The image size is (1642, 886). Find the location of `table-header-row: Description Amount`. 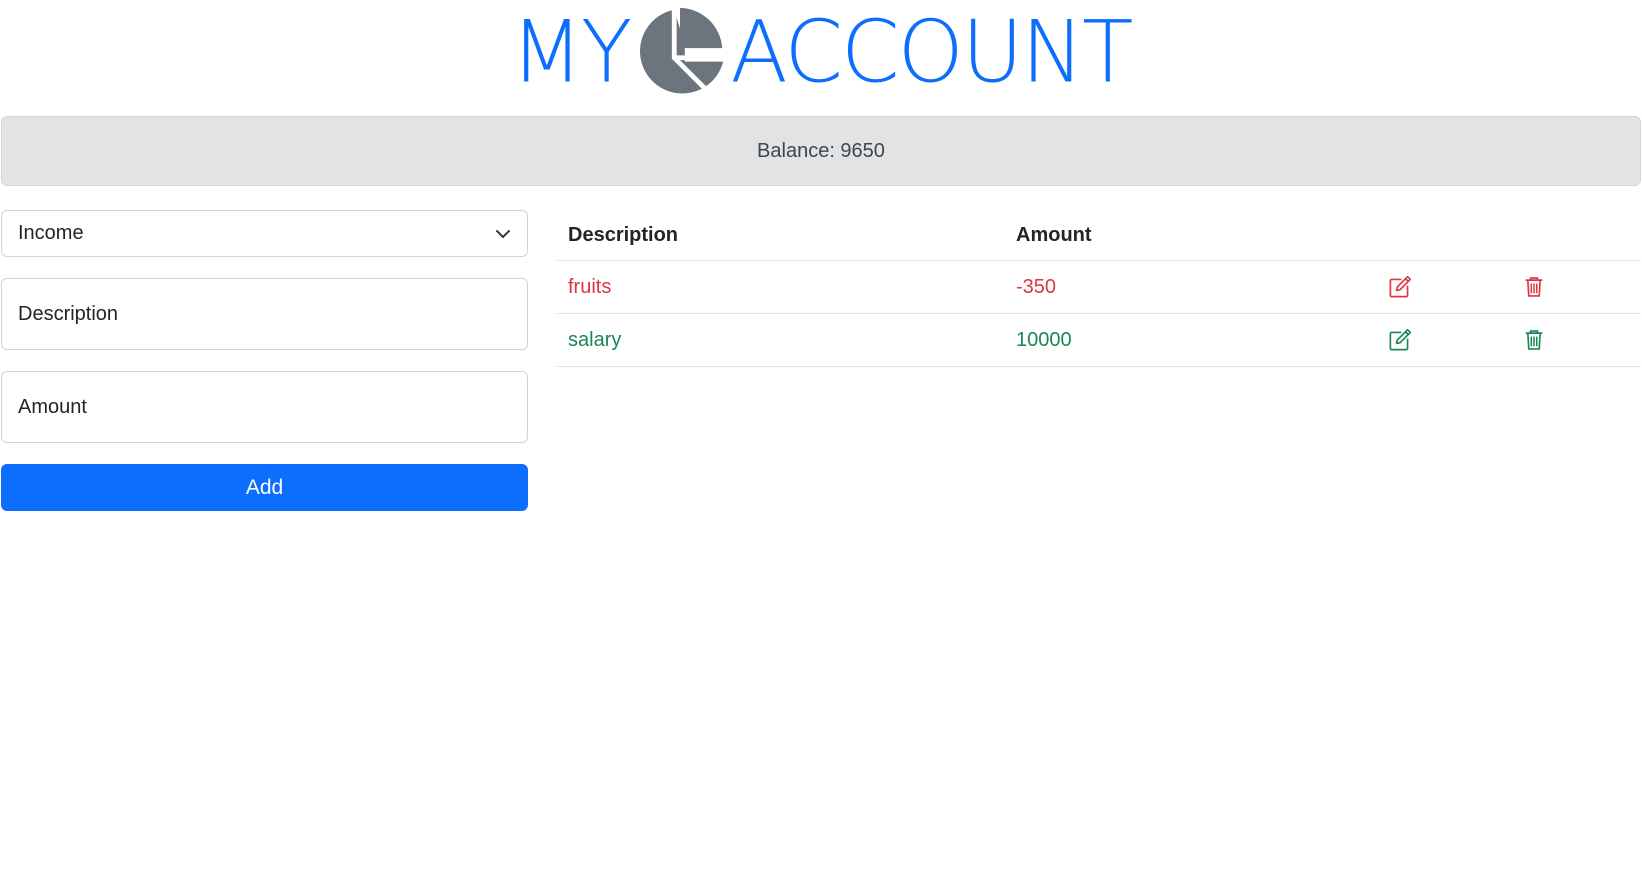

table-header-row: Description Amount is located at coordinates (1099, 235).